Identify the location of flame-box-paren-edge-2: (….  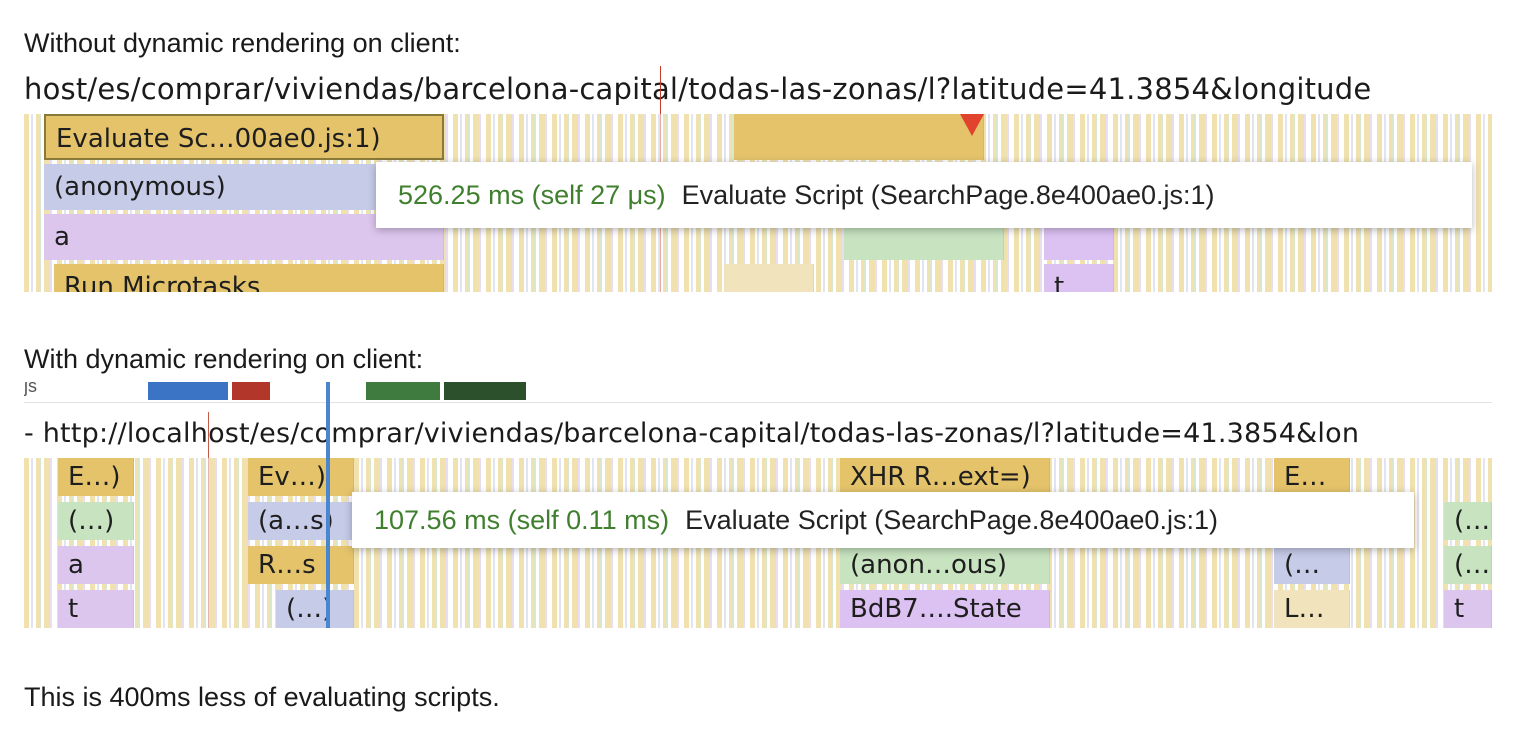
(1468, 565).